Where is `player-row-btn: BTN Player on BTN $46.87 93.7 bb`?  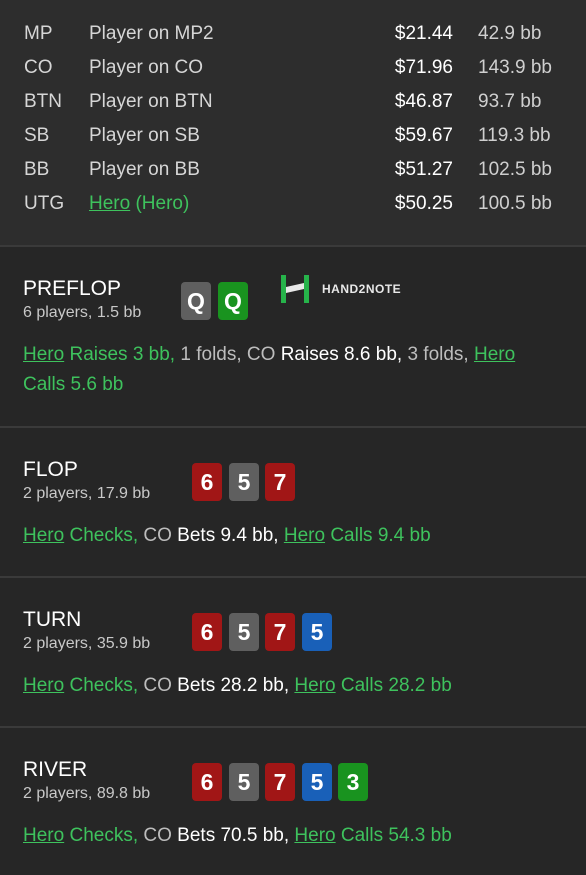 player-row-btn: BTN Player on BTN $46.87 93.7 bb is located at coordinates (293, 105).